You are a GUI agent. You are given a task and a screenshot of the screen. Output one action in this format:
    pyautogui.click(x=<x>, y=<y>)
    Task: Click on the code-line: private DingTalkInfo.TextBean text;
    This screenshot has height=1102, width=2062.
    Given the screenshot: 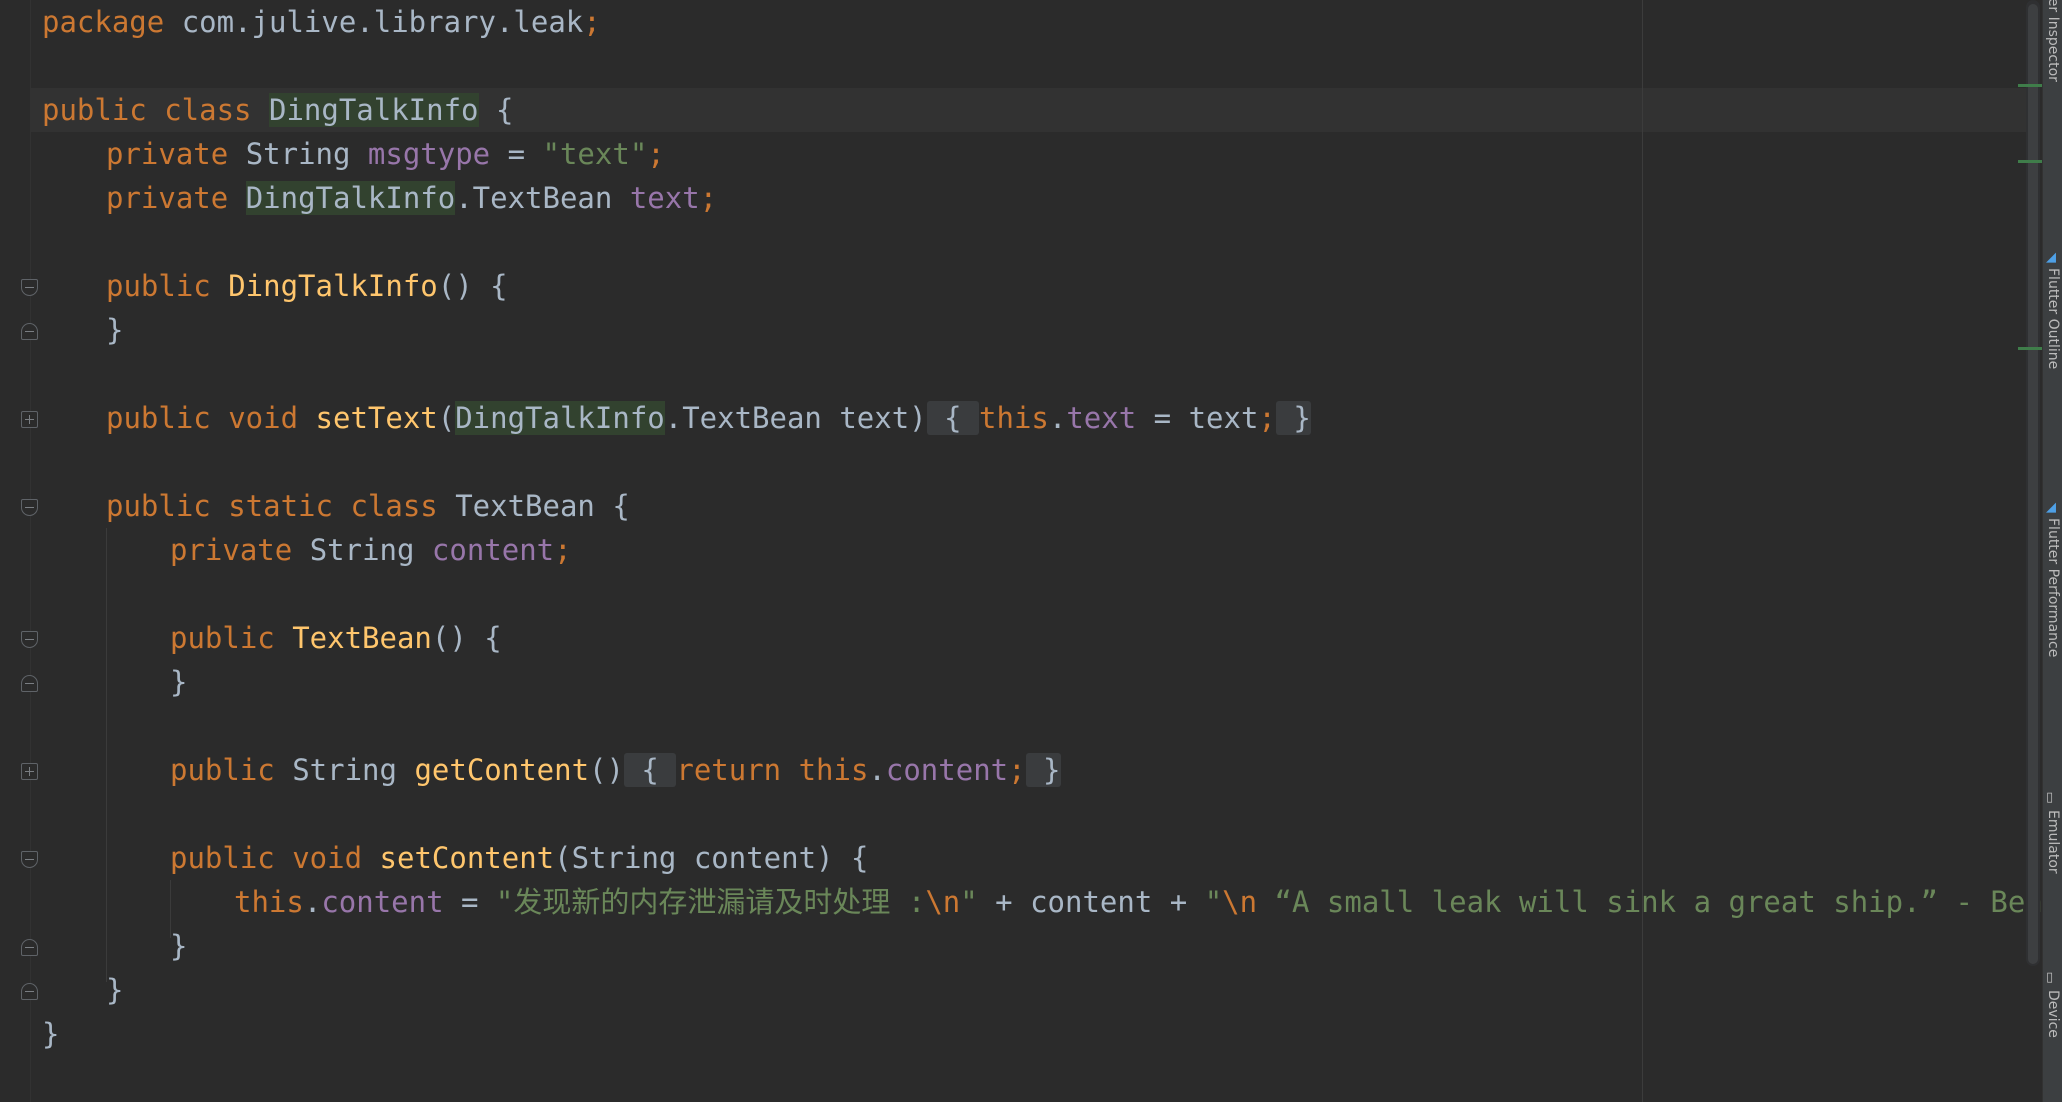 What is the action you would take?
    pyautogui.click(x=411, y=198)
    